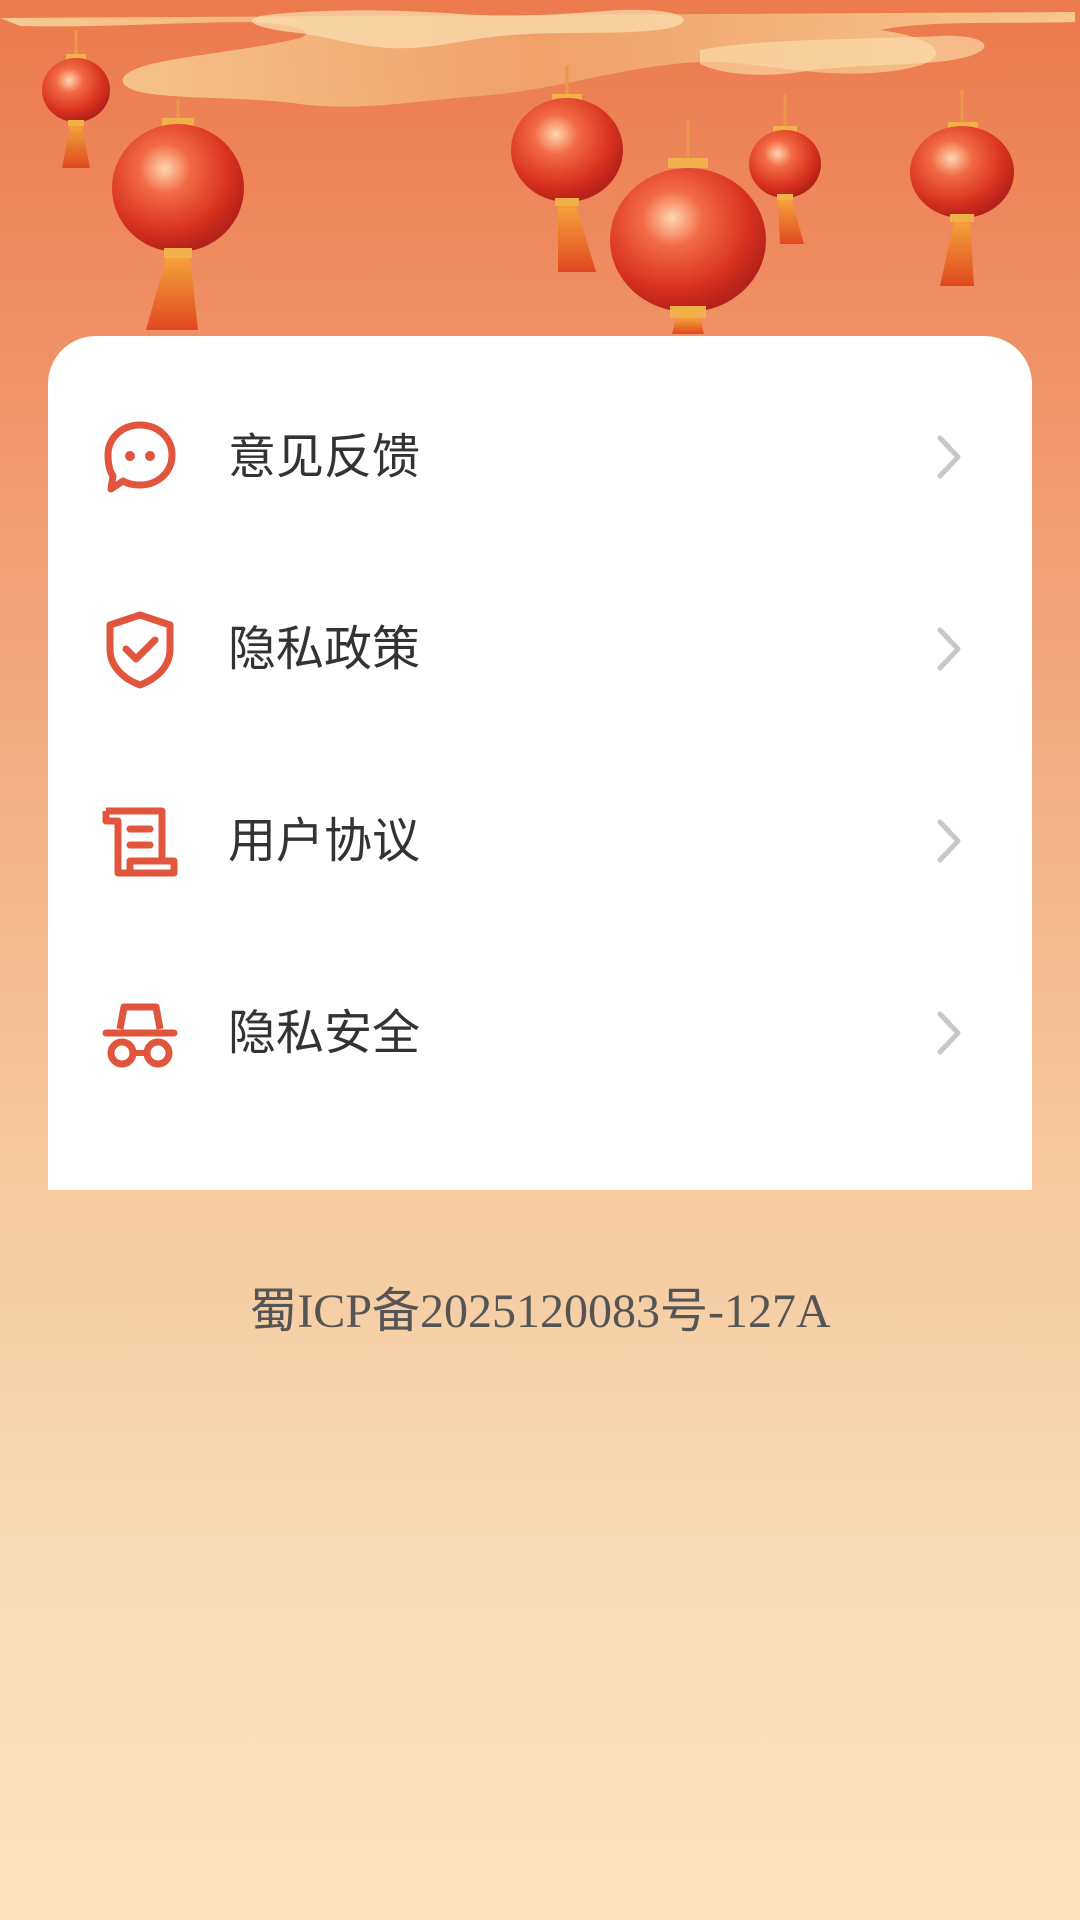  What do you see at coordinates (540, 1311) in the screenshot?
I see `icp-record-text: 蜀ICP备2025120083号-127A` at bounding box center [540, 1311].